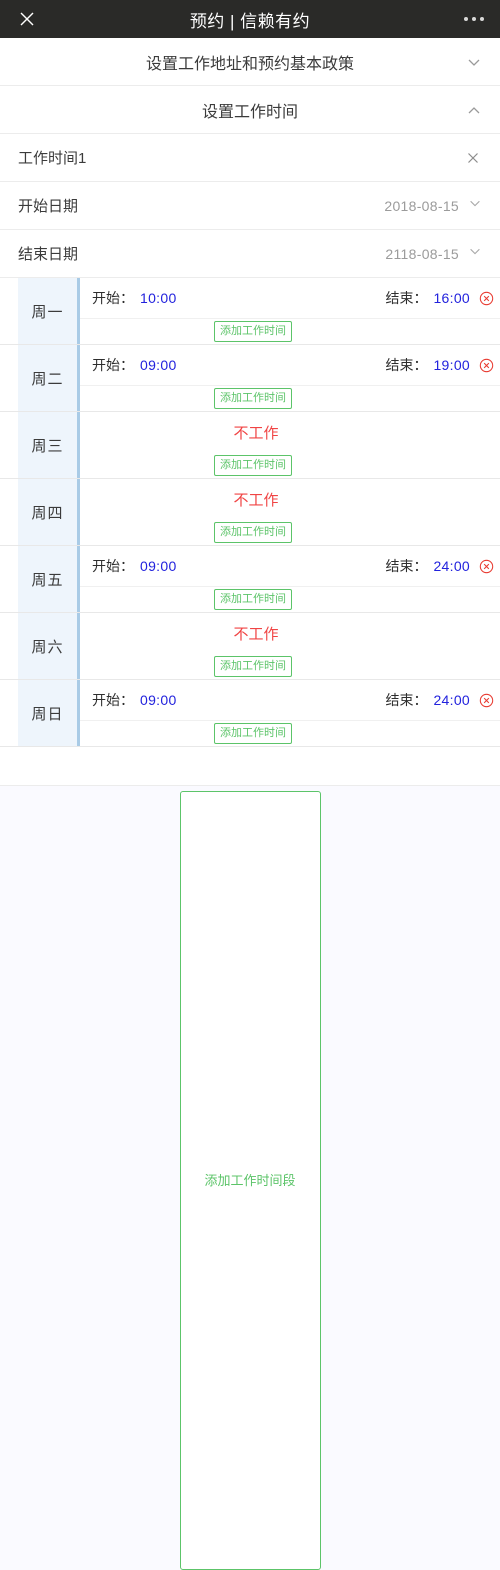 The width and height of the screenshot is (500, 1570). I want to click on app-bar: 预约 | 信赖有约, so click(250, 19).